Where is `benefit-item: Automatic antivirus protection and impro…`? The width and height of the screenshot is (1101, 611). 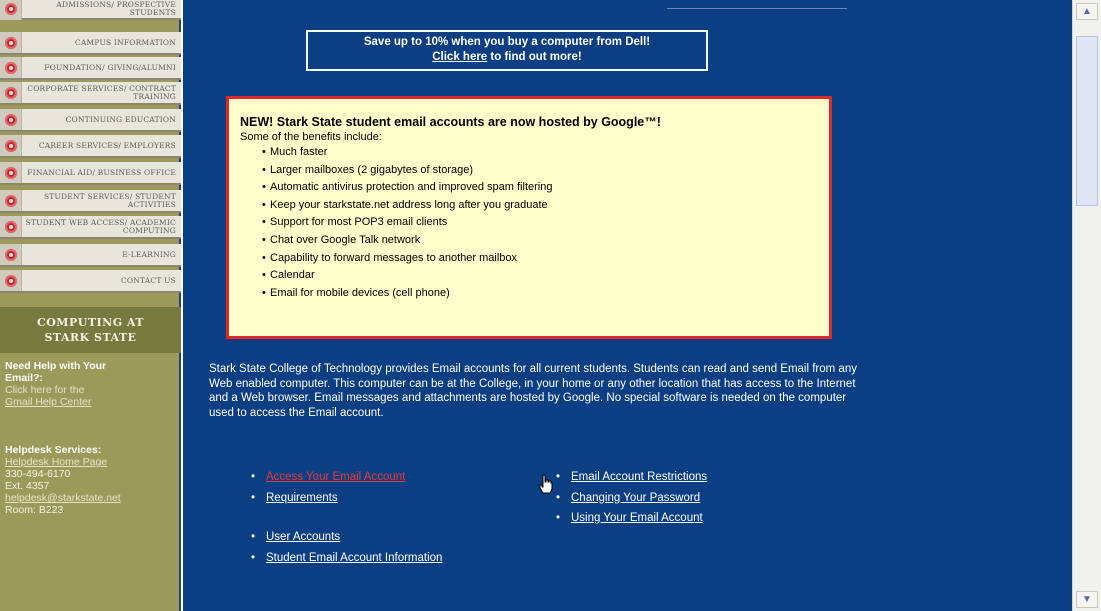 benefit-item: Automatic antivirus protection and impro… is located at coordinates (545, 188).